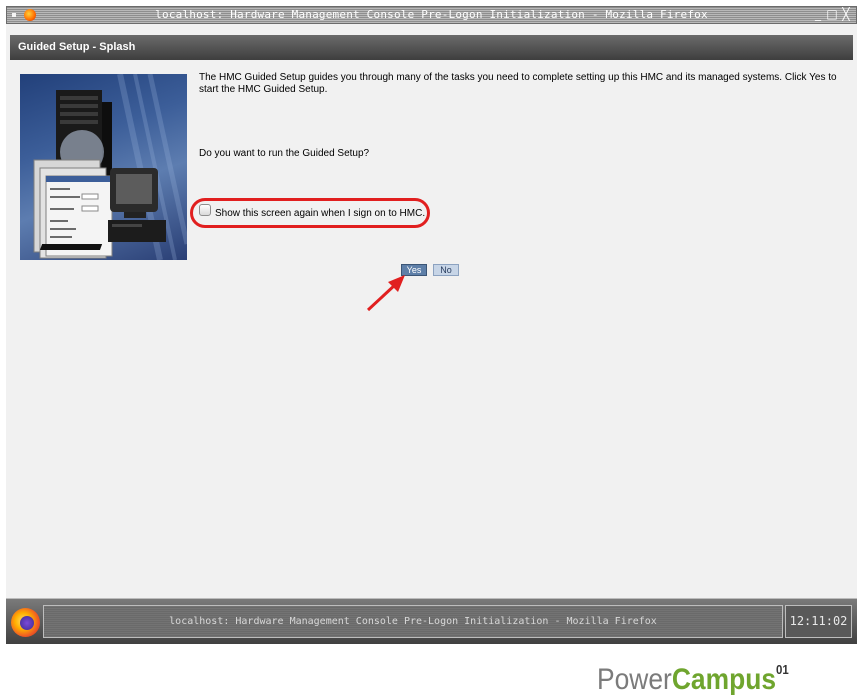 This screenshot has height=700, width=862. I want to click on powercampus-logo: PowerCampus01, so click(693, 673).